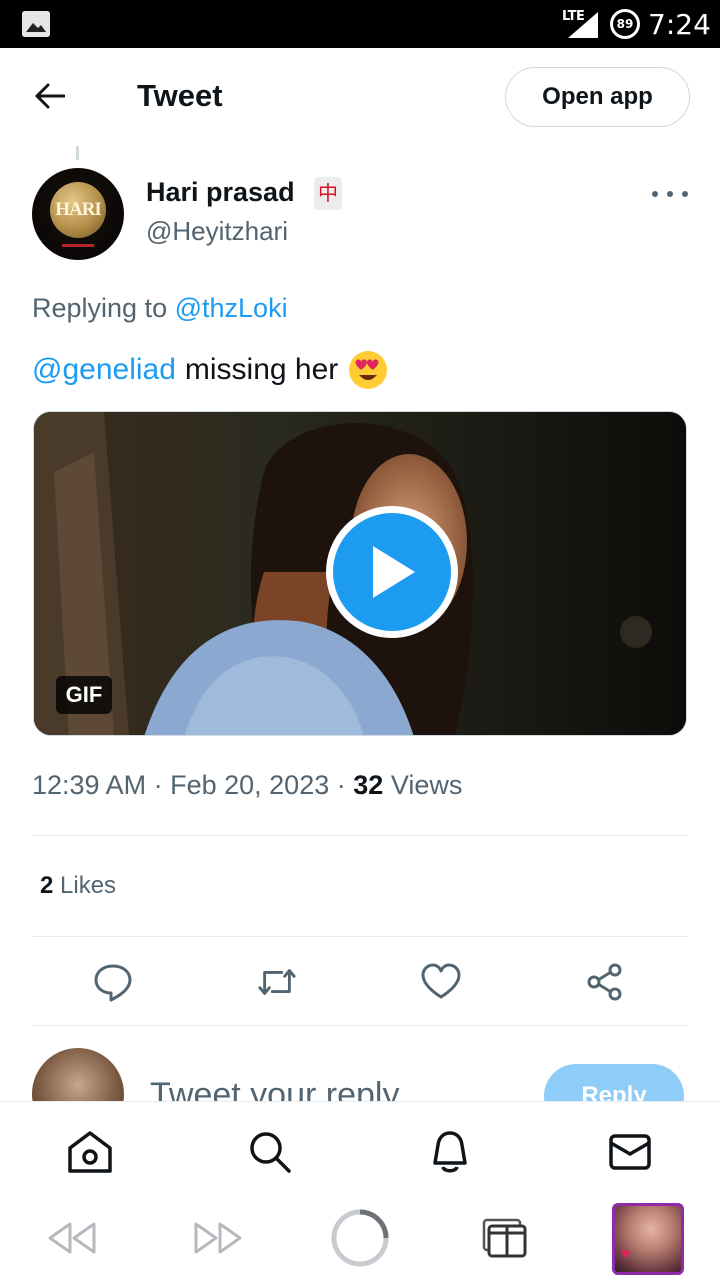  I want to click on likes-stat: 2 Likes, so click(78, 886).